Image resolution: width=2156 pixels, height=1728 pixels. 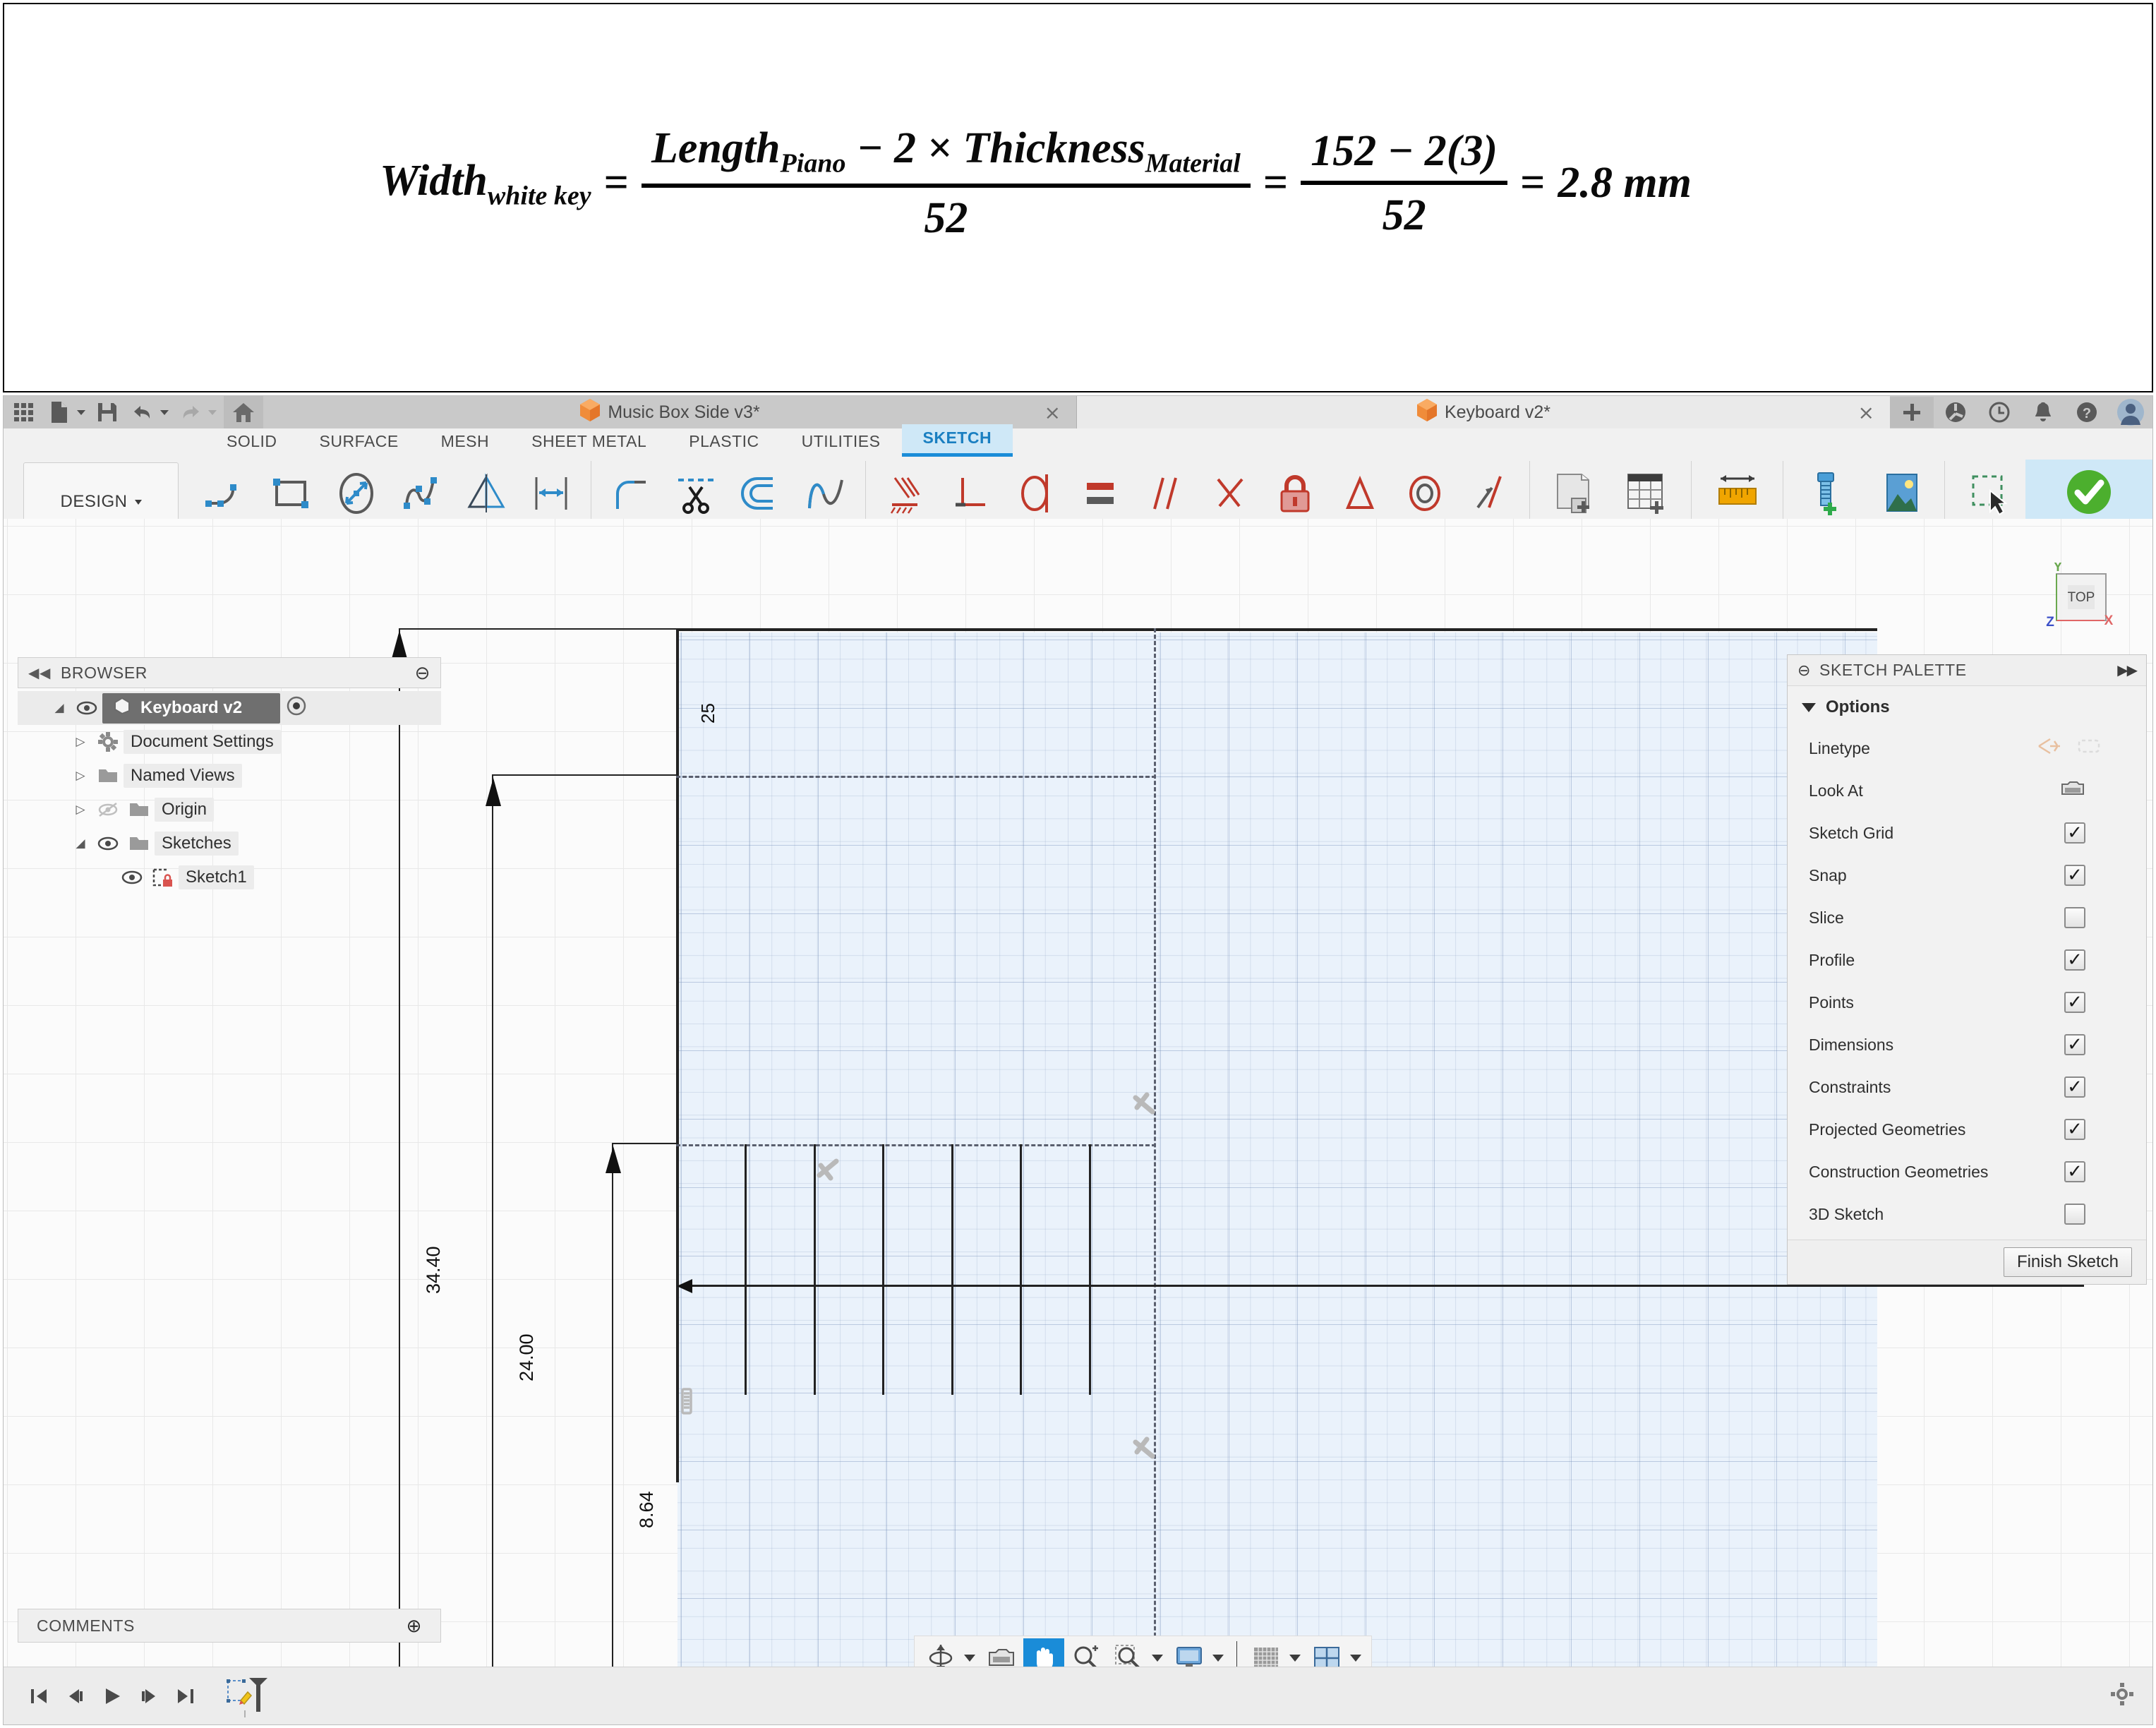 I want to click on display-settings-caret-icon, so click(x=1218, y=1659).